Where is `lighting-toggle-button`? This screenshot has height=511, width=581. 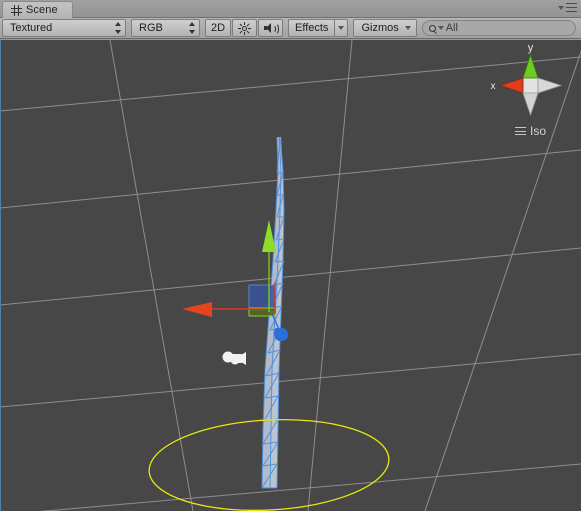 lighting-toggle-button is located at coordinates (244, 28).